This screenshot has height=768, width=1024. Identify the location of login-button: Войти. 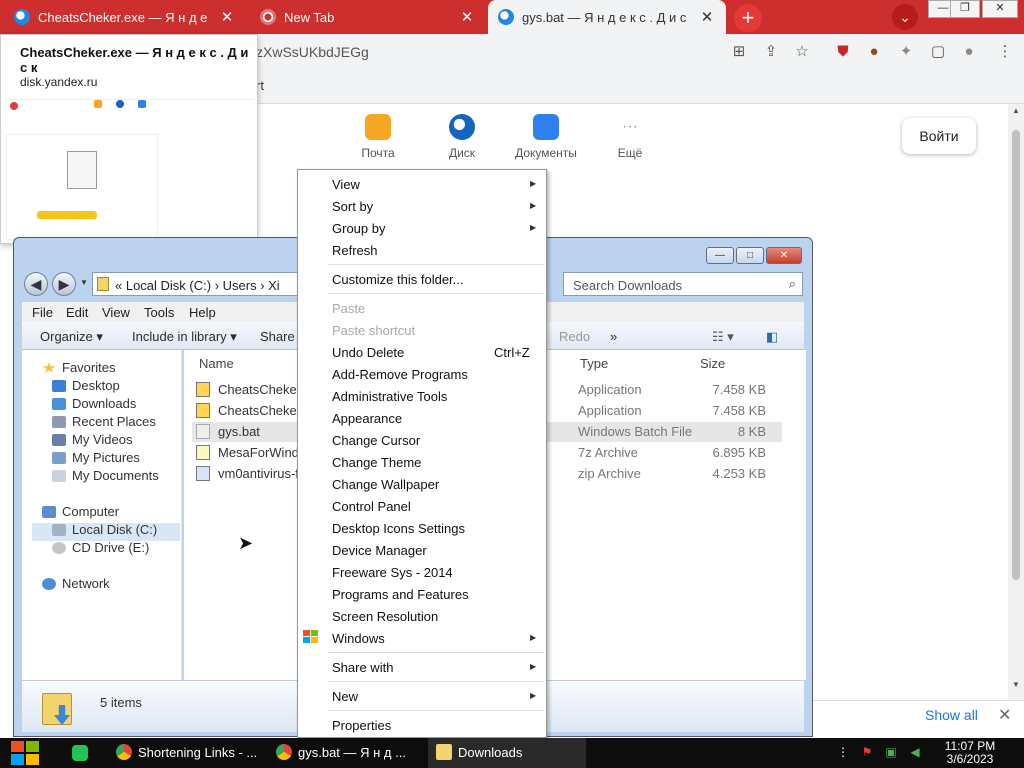
(939, 136).